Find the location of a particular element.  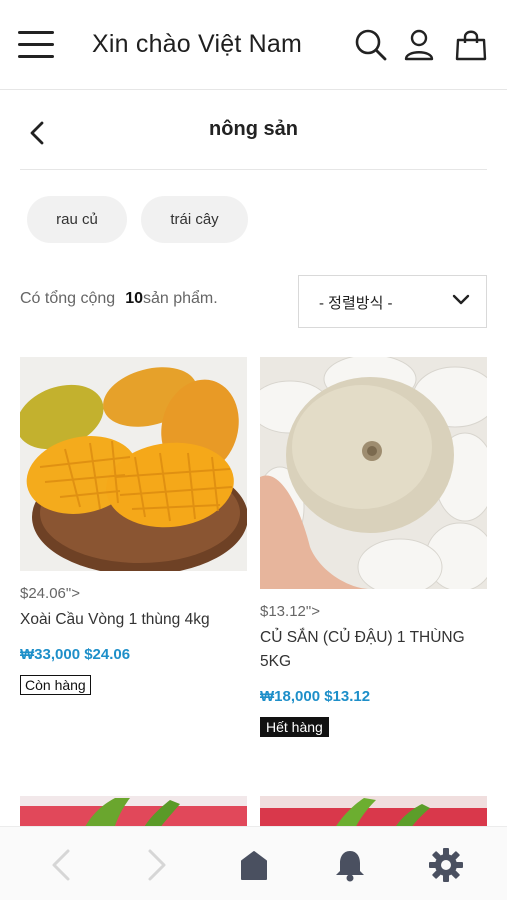

product-count: Có tổng cộng 10sản phẩm. is located at coordinates (119, 299).